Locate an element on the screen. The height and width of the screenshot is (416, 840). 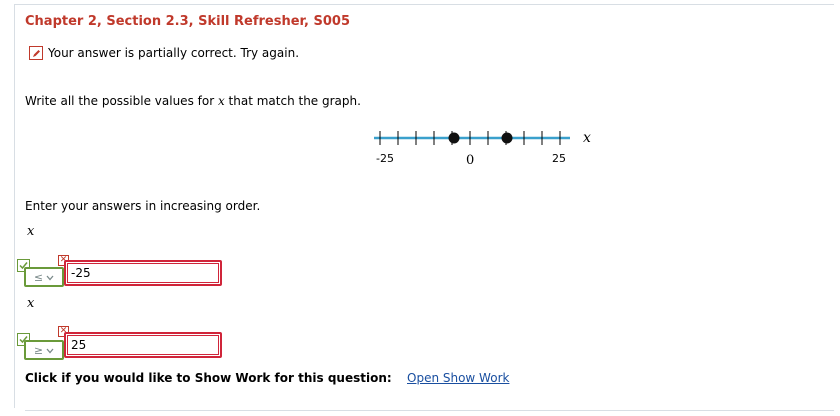
number-line-point-positive is located at coordinates (507, 138).